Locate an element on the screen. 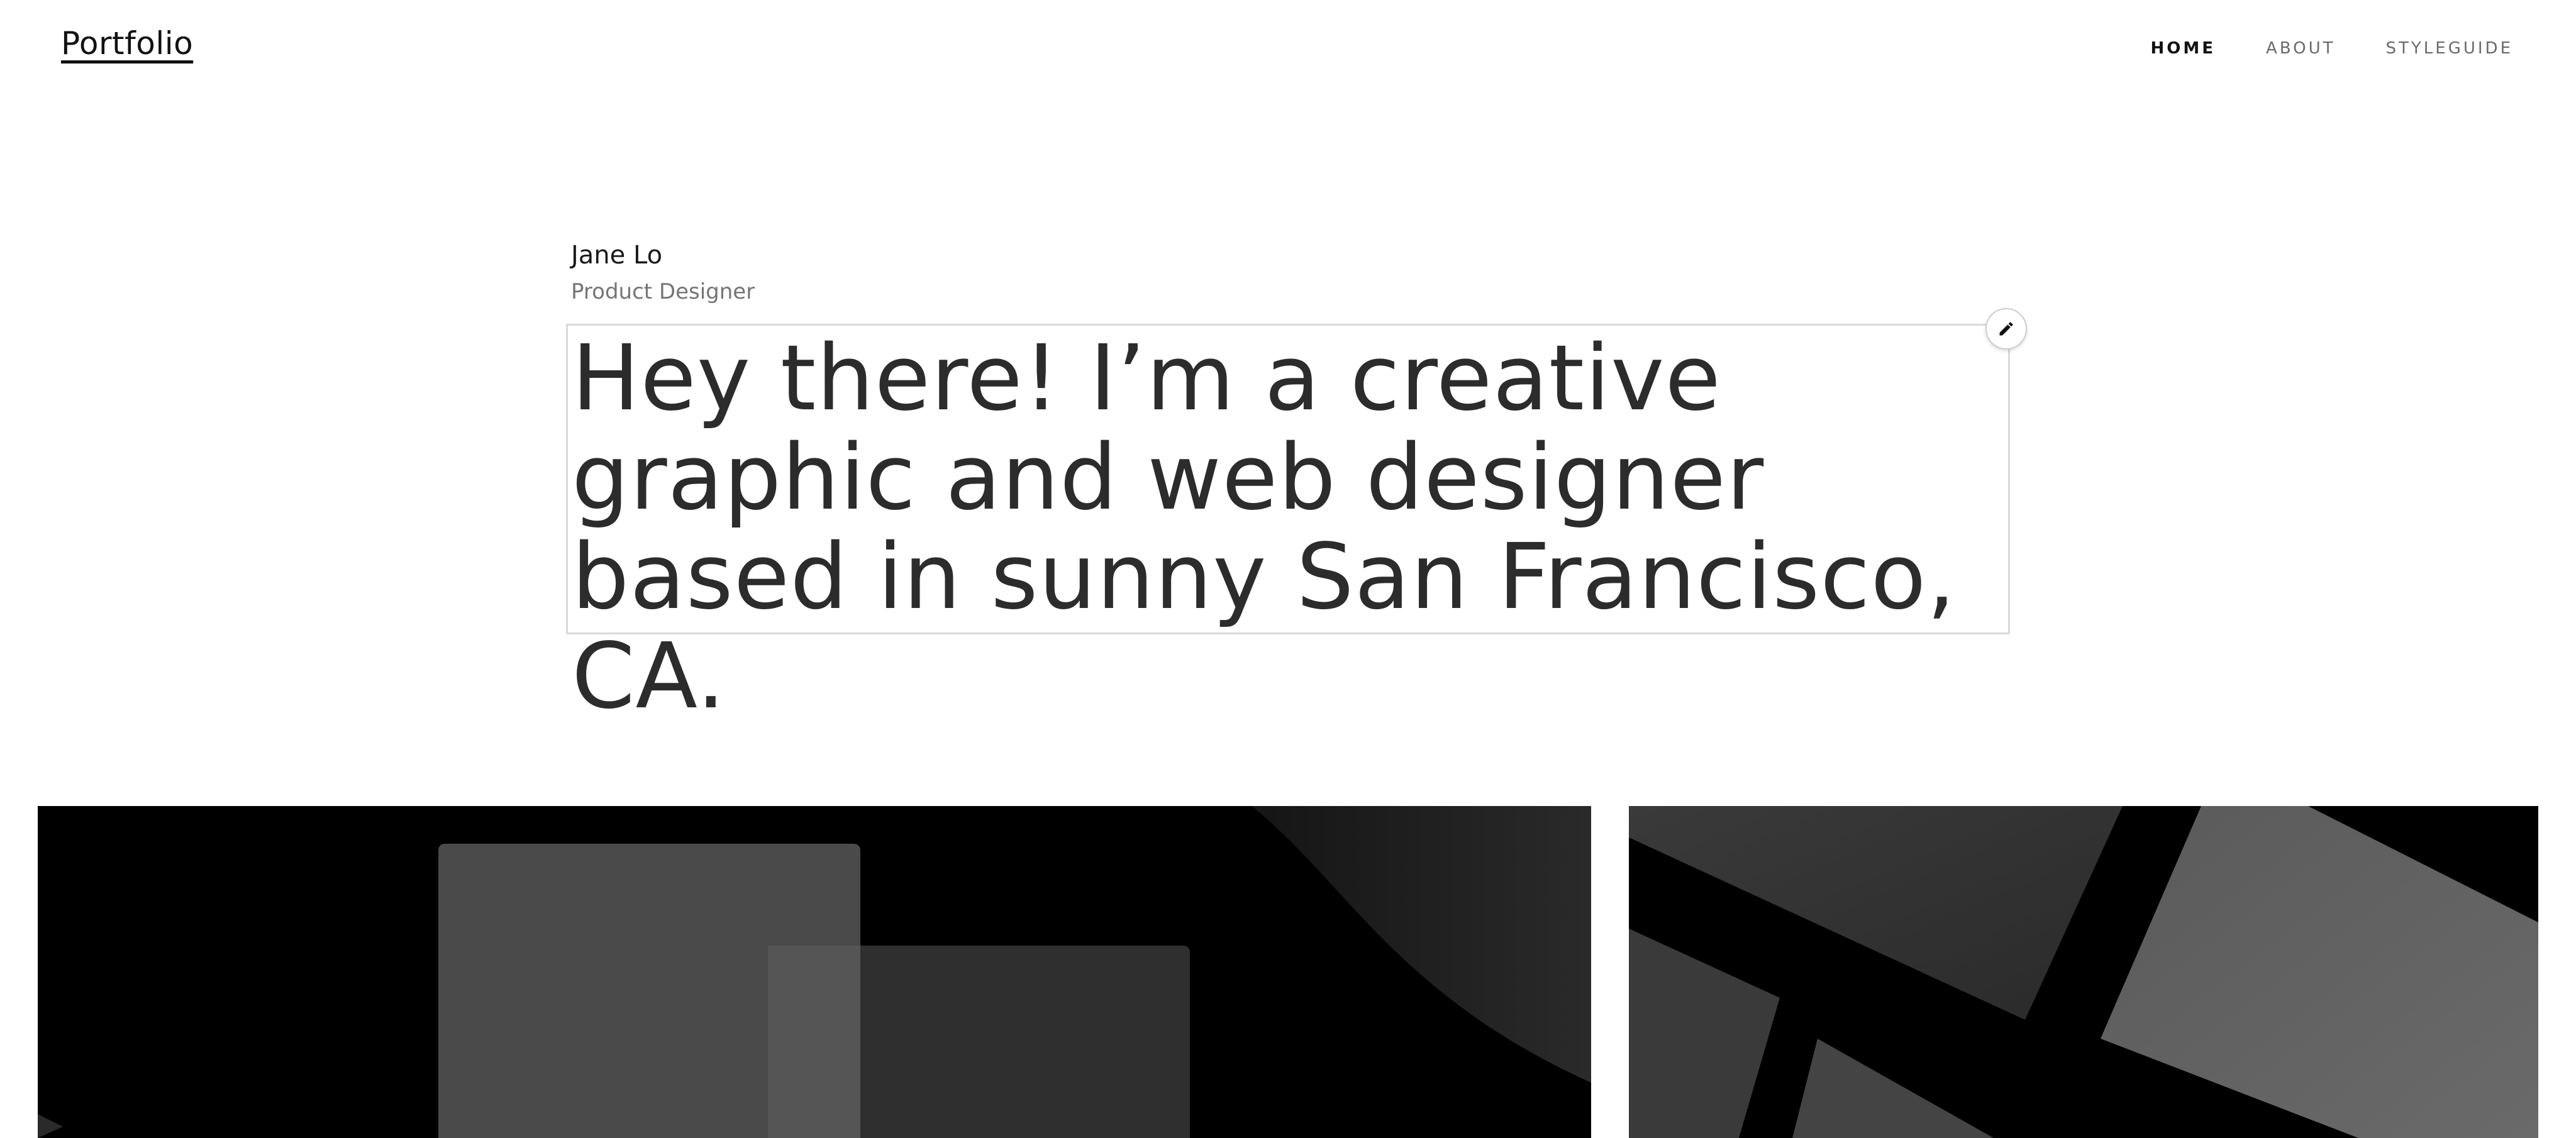 The height and width of the screenshot is (1138, 2576). nav-item-home: HOME is located at coordinates (2183, 49).